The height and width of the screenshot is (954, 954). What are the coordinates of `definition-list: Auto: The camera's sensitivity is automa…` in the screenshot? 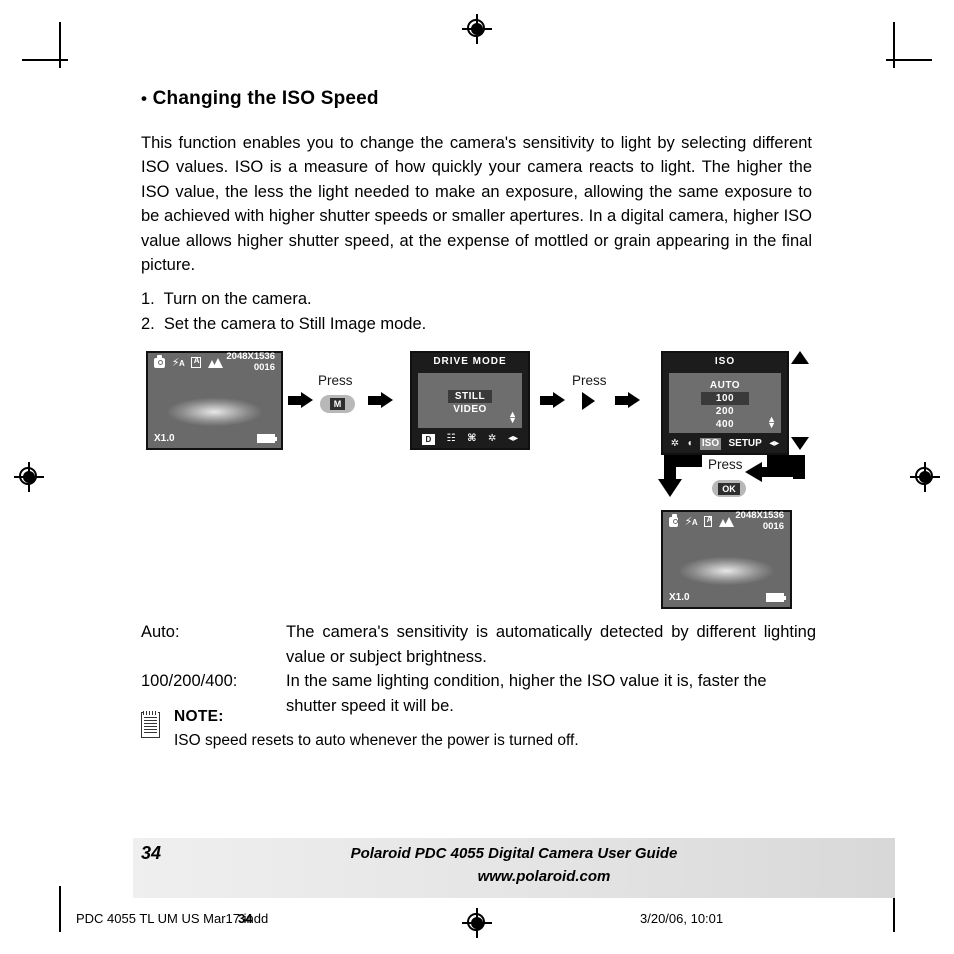 It's located at (478, 669).